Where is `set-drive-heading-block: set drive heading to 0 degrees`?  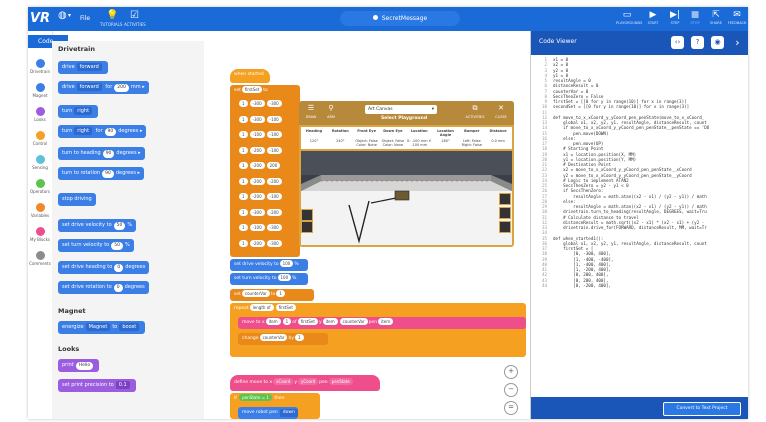
set-drive-heading-block: set drive heading to 0 degrees is located at coordinates (104, 267).